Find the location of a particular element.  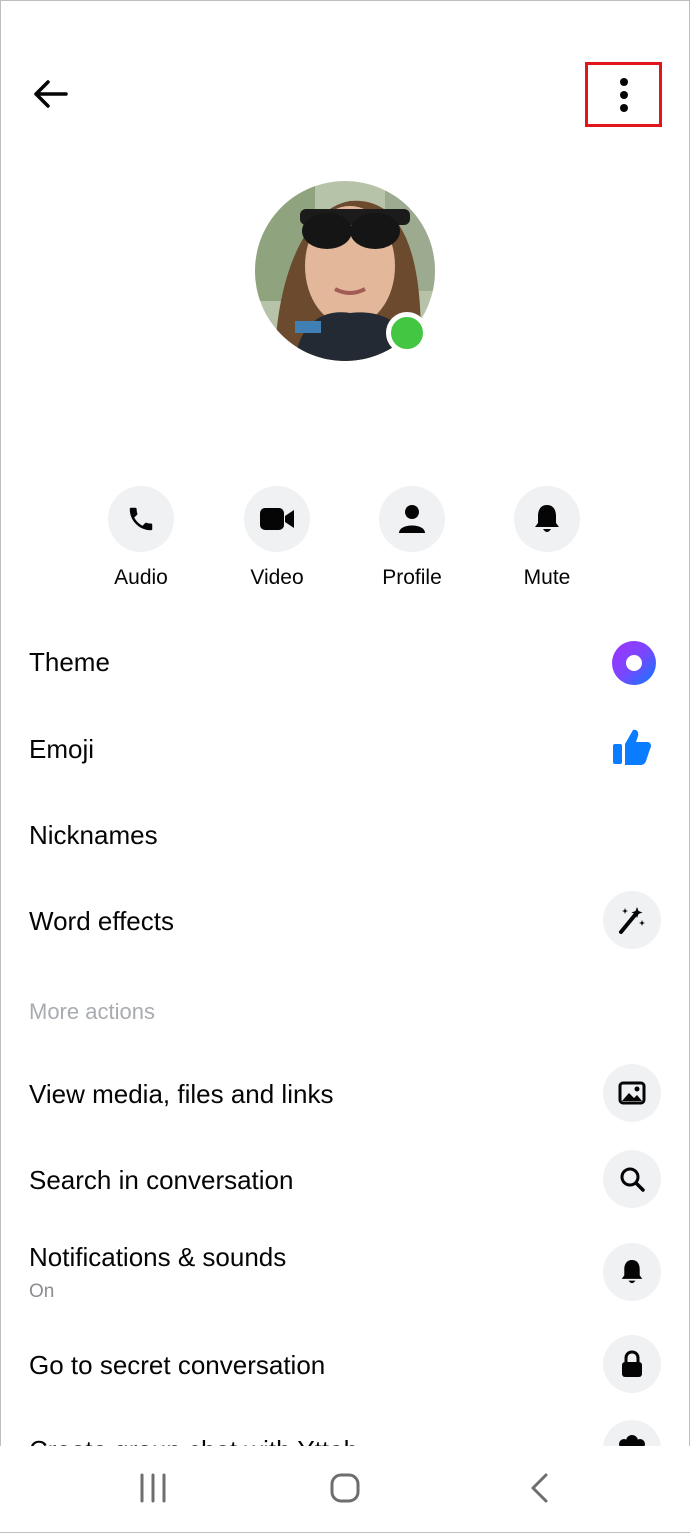

video-label: Video is located at coordinates (277, 577).